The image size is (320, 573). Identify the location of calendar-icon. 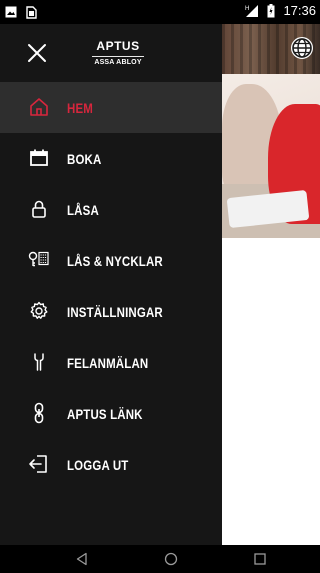
(39, 158).